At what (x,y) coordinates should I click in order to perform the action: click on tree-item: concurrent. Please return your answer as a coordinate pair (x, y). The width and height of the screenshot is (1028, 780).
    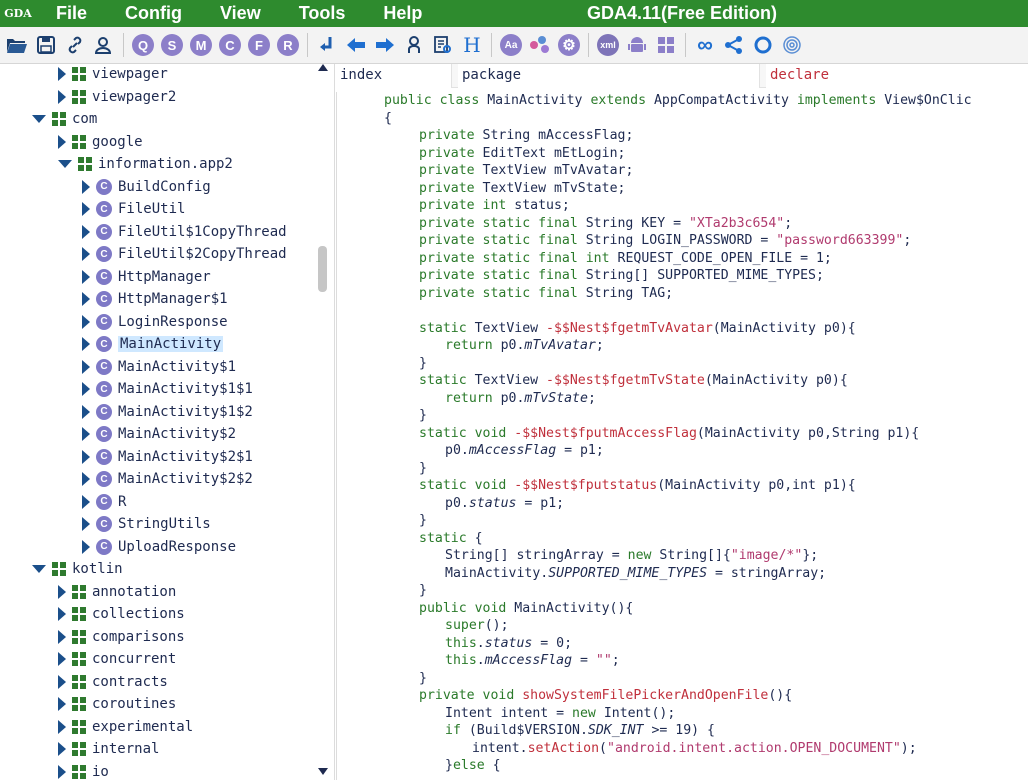
    Looking at the image, I should click on (117, 659).